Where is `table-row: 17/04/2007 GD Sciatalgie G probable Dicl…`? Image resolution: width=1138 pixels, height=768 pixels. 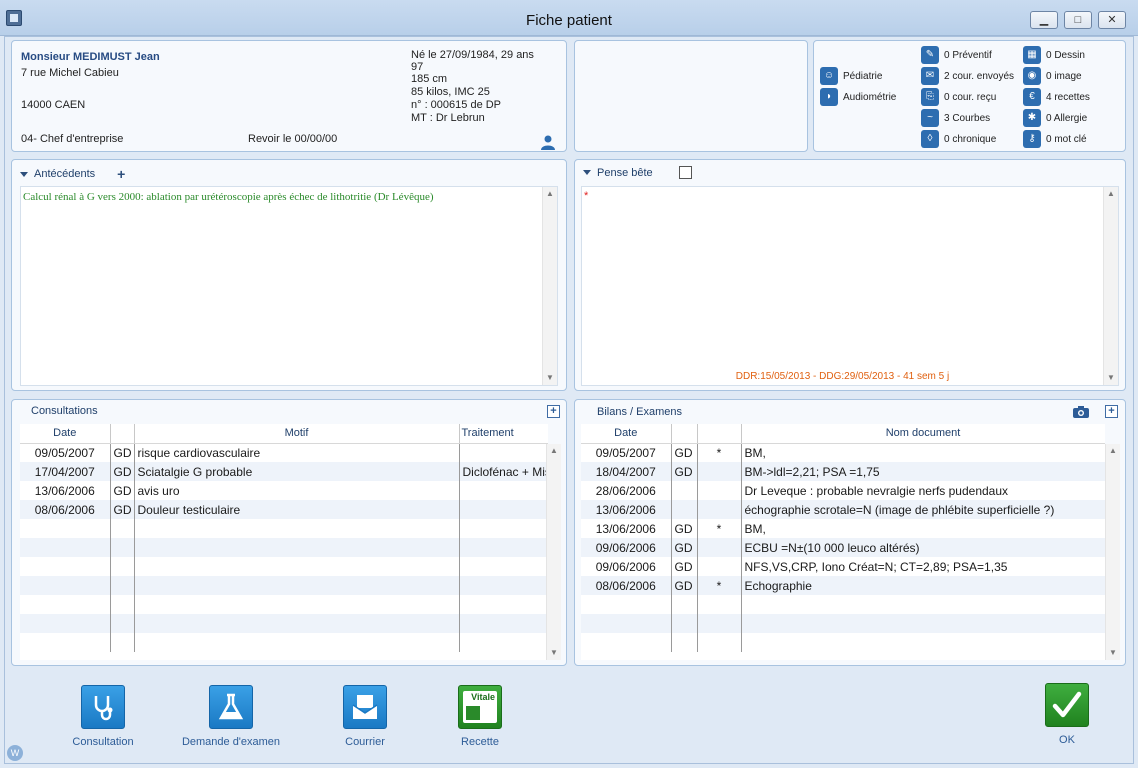 table-row: 17/04/2007 GD Sciatalgie G probable Dicl… is located at coordinates (284, 471).